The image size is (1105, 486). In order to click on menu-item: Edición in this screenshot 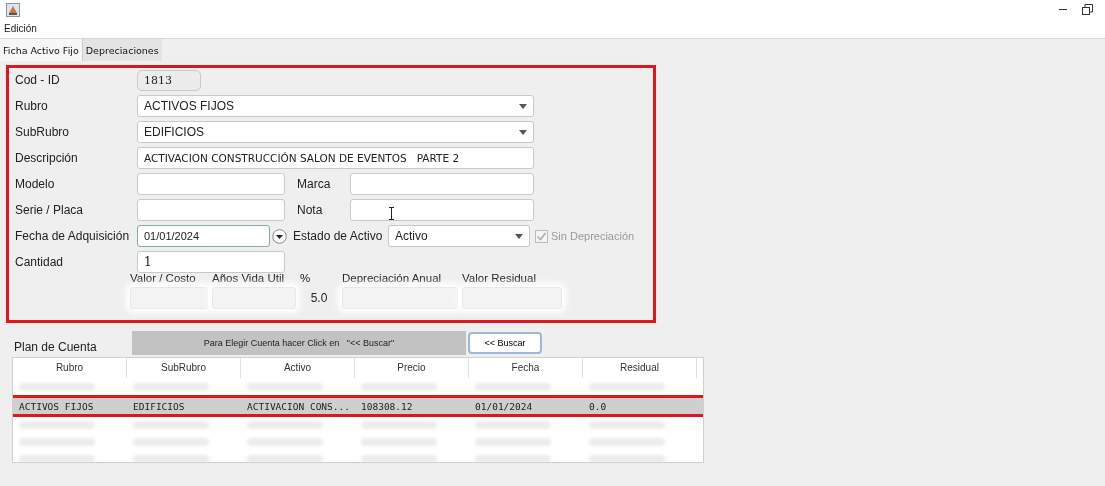, I will do `click(20, 28)`.